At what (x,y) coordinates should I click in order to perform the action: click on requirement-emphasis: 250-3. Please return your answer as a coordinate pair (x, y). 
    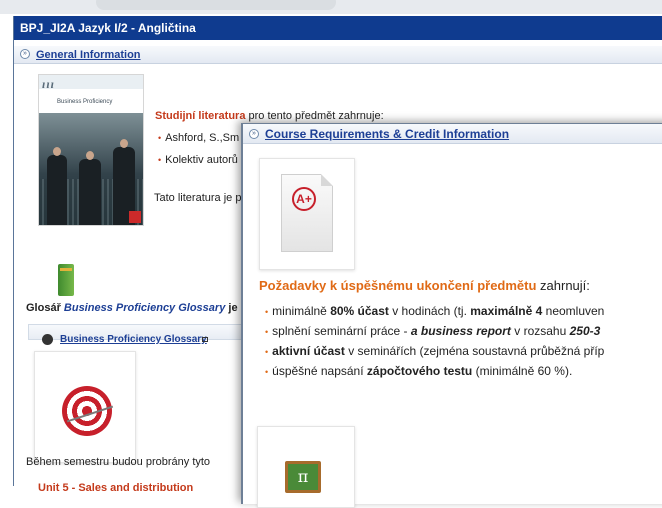
    Looking at the image, I should click on (585, 331).